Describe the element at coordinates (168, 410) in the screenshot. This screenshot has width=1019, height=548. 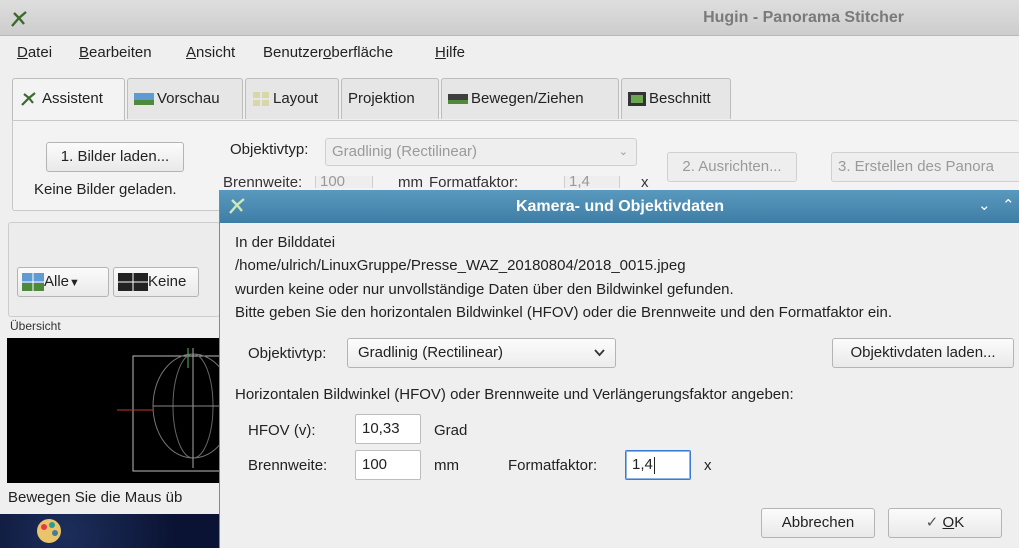
I see `sphere-preview-icon` at that location.